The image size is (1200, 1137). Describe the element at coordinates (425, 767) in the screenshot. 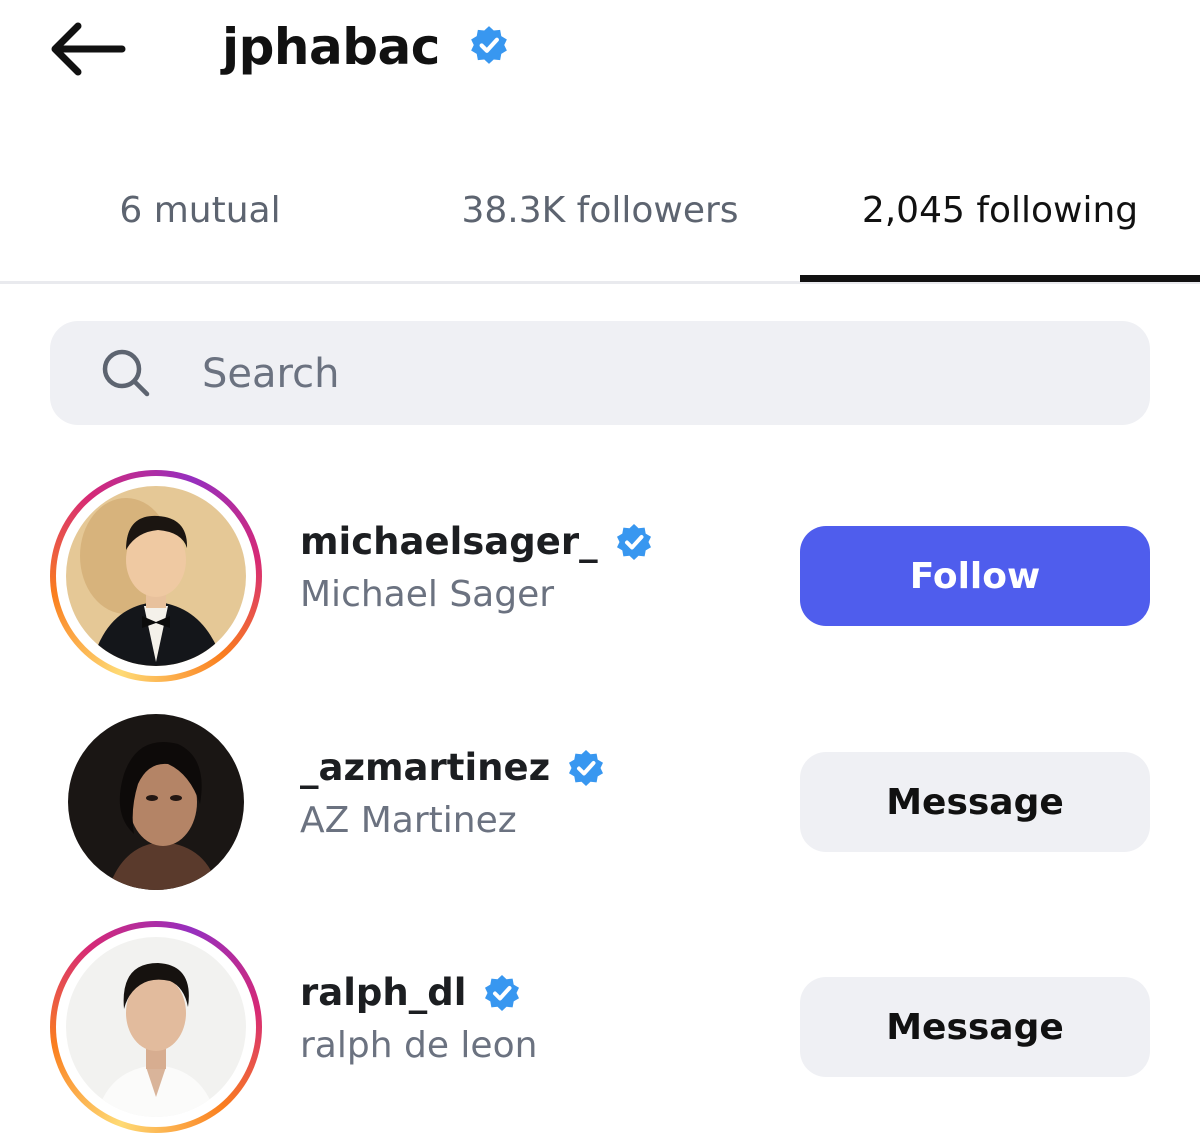

I see `username-text: _azmartinez` at that location.